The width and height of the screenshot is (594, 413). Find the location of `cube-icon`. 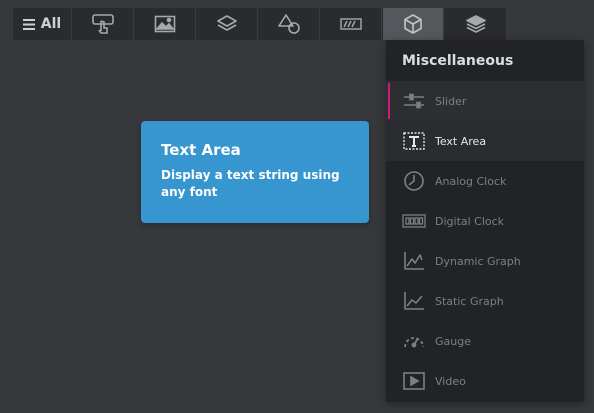

cube-icon is located at coordinates (413, 24).